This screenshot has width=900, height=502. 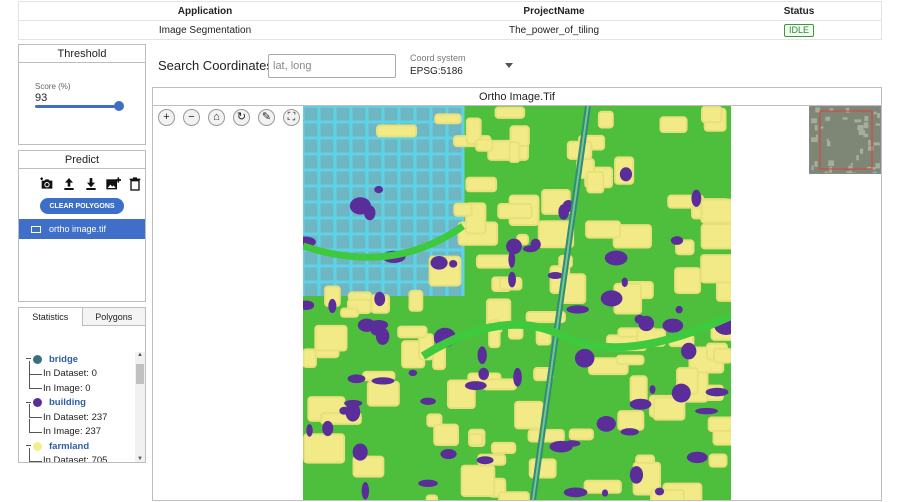 I want to click on upload-icon, so click(x=69, y=184).